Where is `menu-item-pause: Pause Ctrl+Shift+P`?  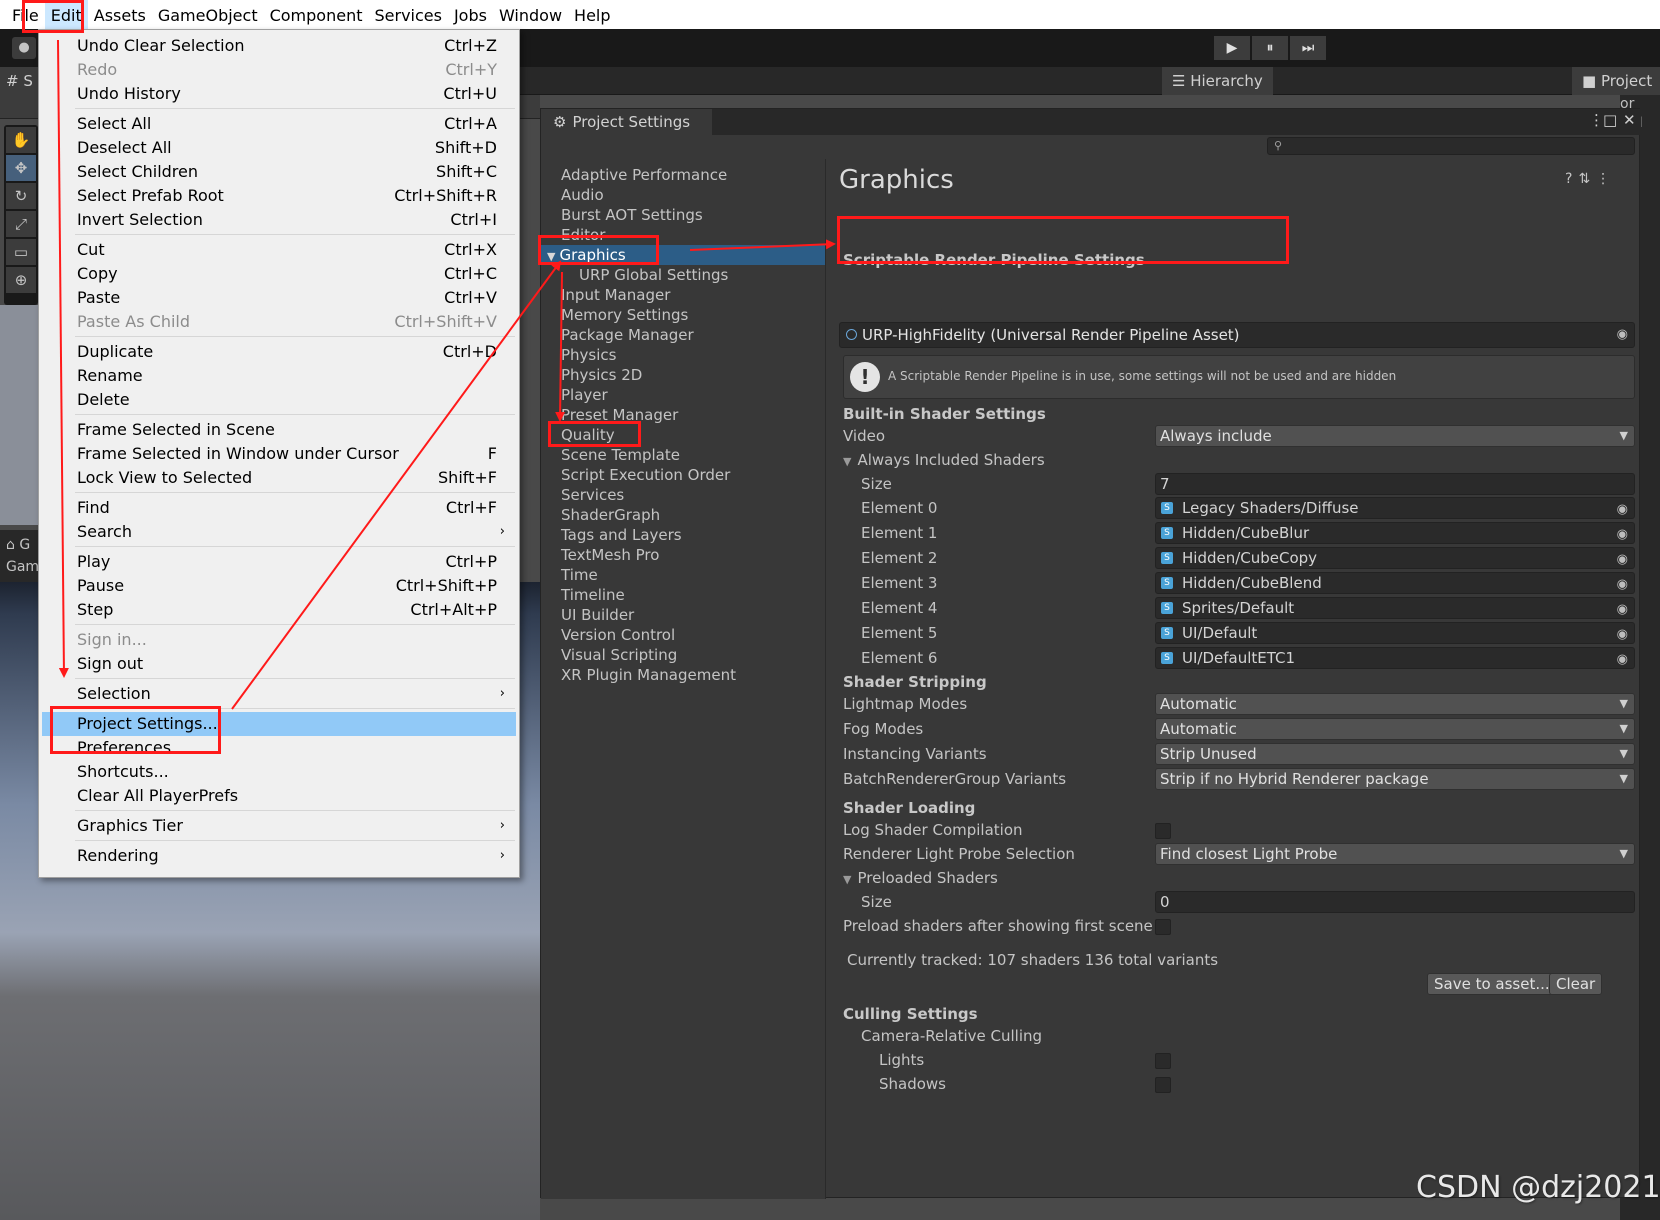 menu-item-pause: Pause Ctrl+Shift+P is located at coordinates (279, 586).